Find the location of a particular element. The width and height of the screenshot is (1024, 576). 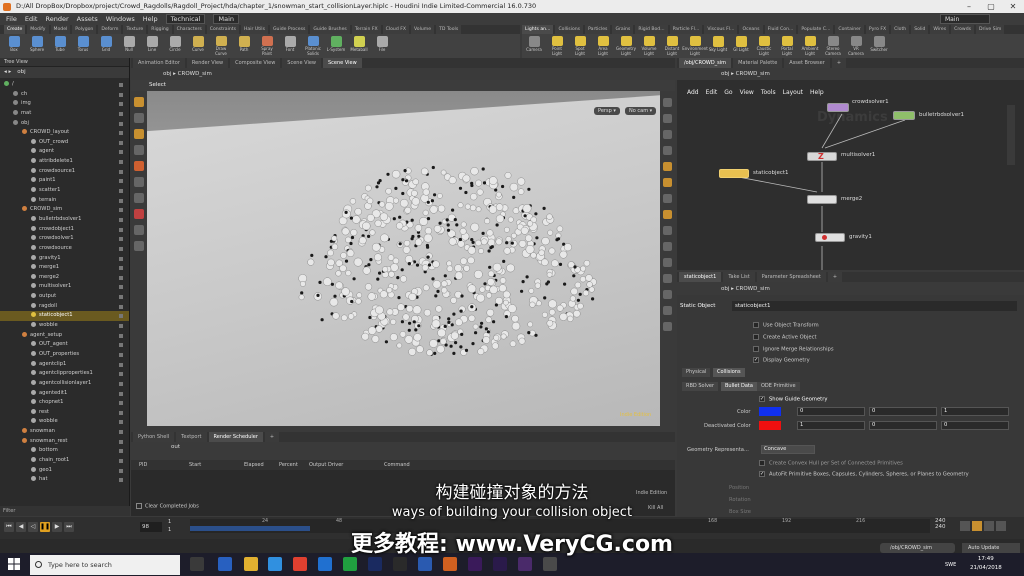

tree-view-path: ◂ ▸ obj is located at coordinates (64, 72).